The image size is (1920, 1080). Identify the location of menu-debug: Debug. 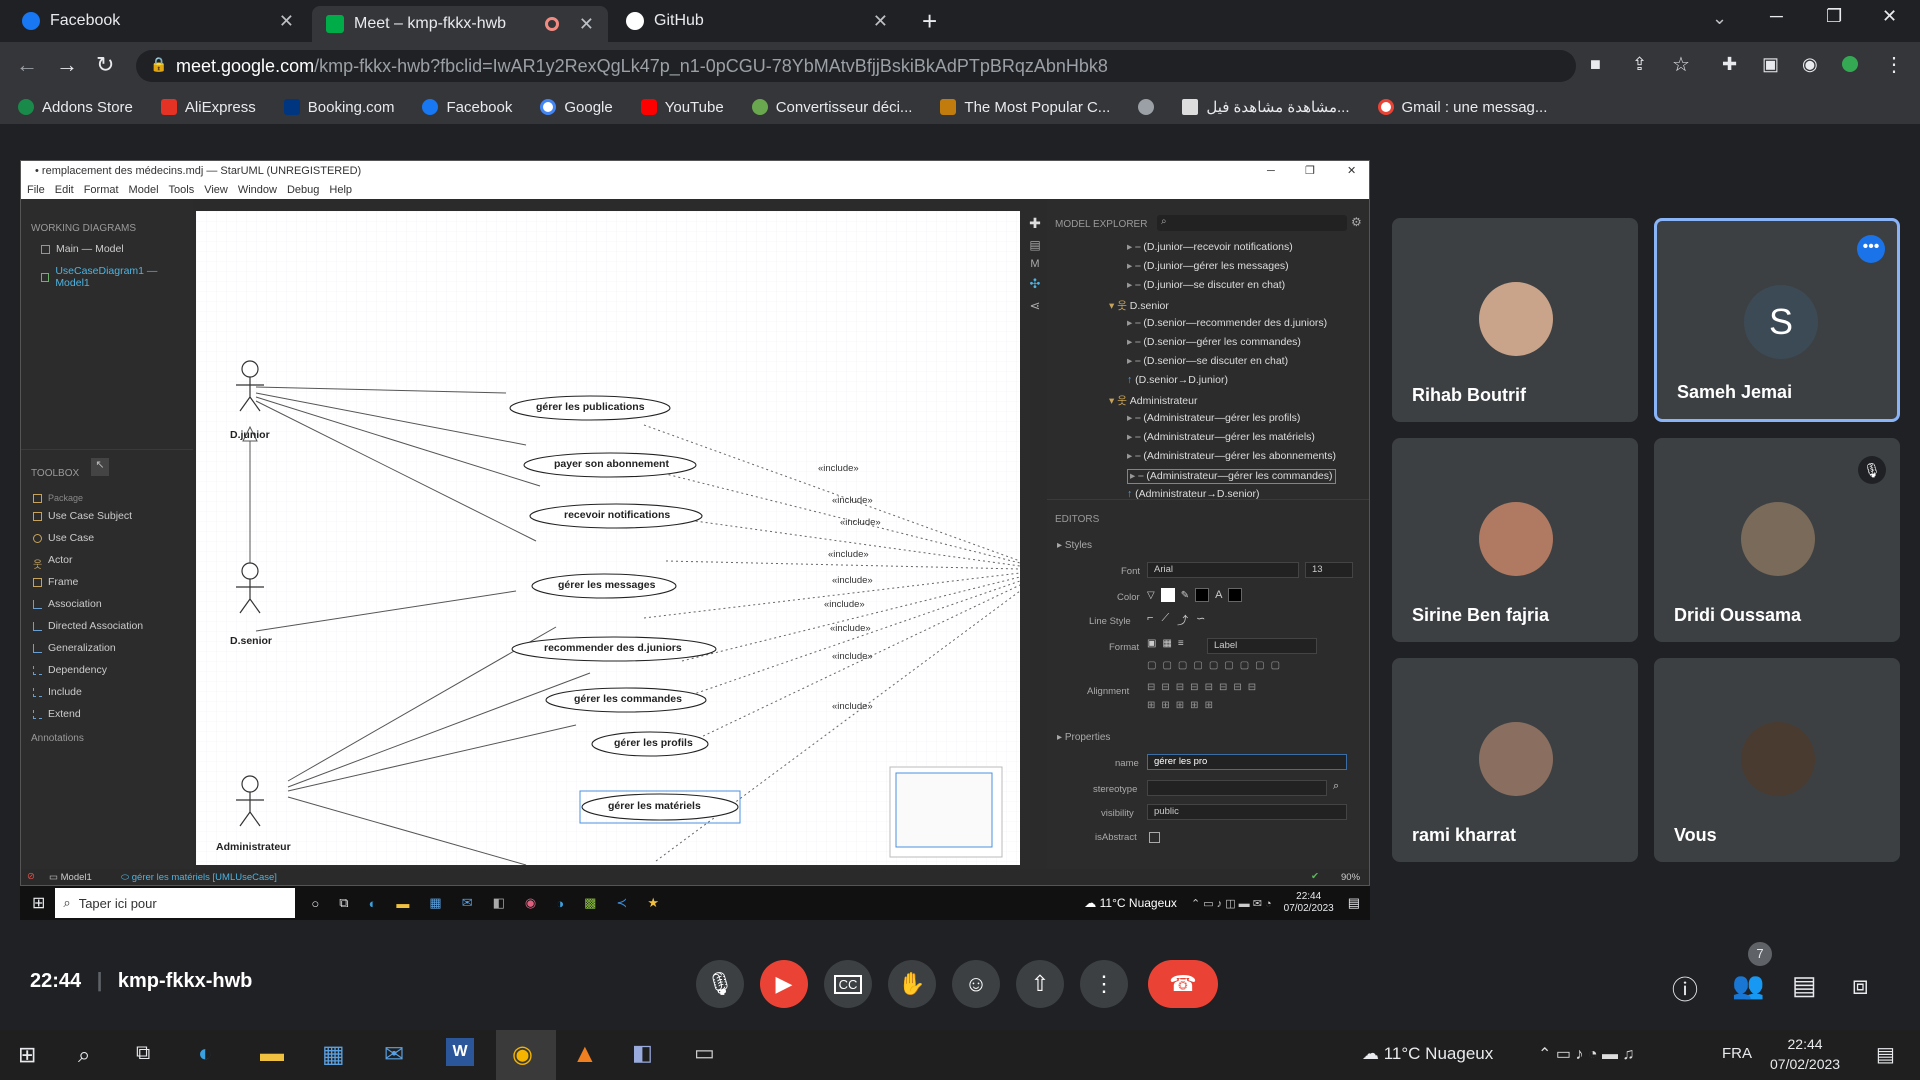
(303, 190).